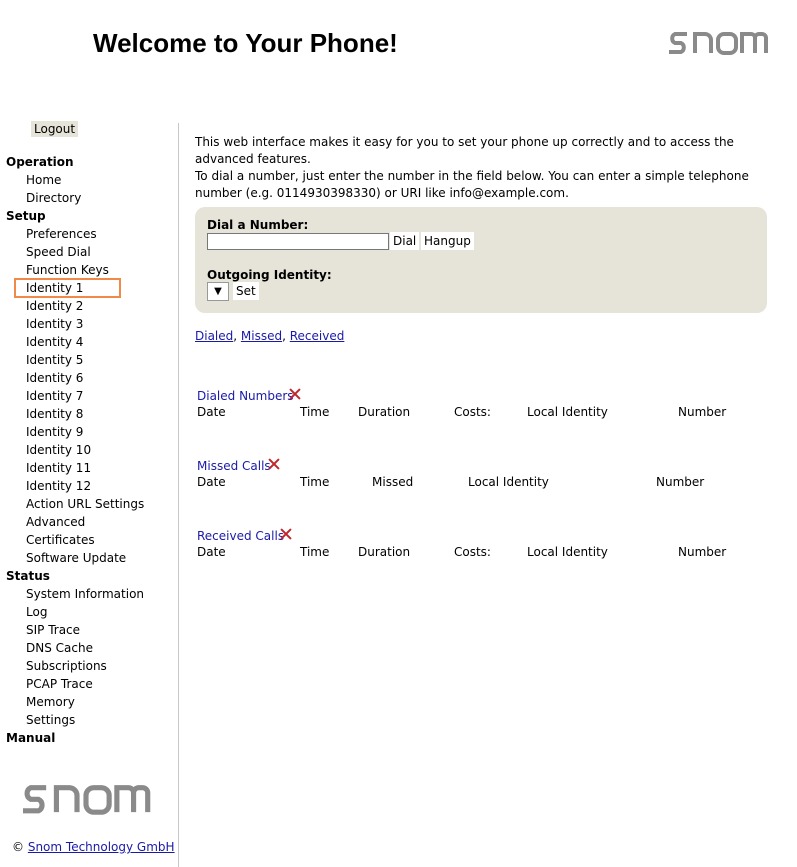  I want to click on company-link: Snom Technology GmbH, so click(101, 847).